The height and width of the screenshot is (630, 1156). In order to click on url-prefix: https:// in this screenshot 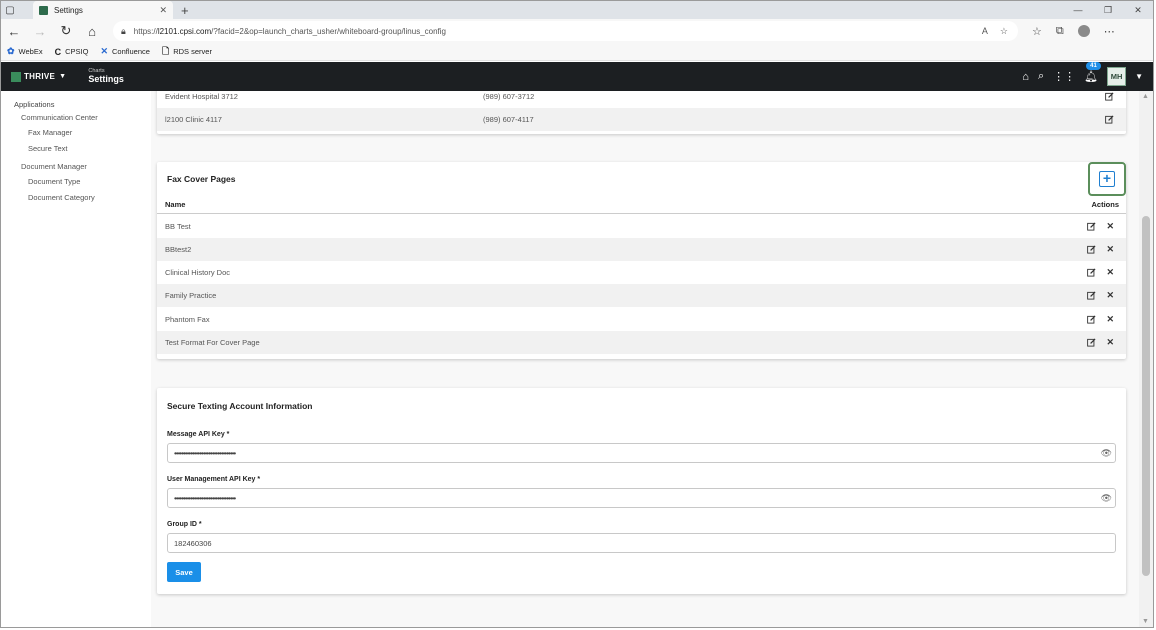, I will do `click(145, 31)`.